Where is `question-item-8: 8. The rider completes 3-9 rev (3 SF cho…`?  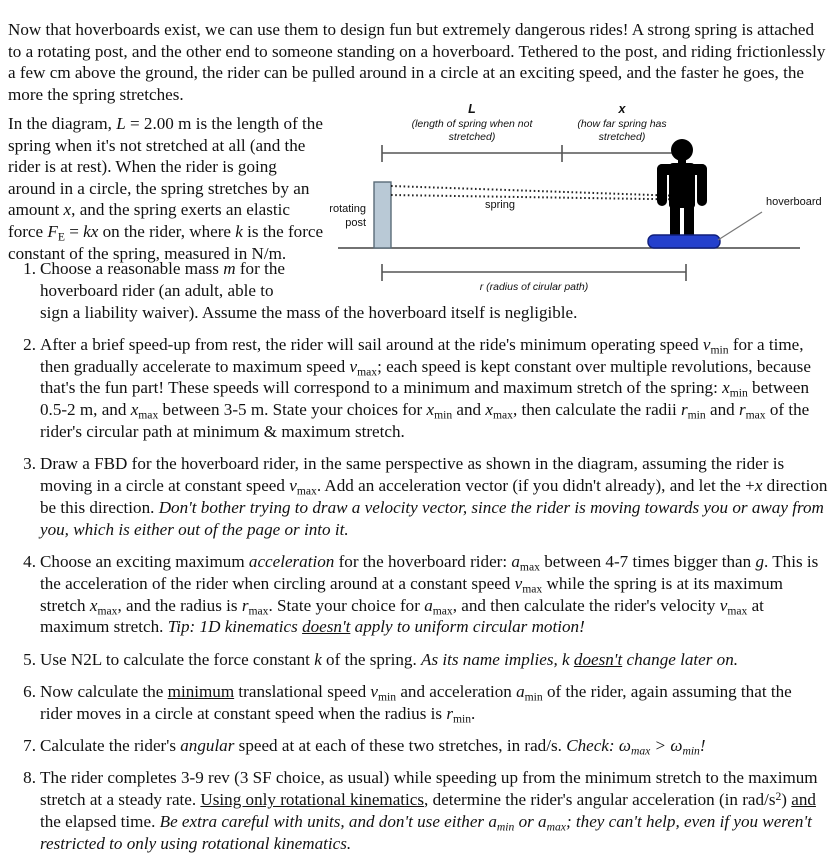
question-item-8: 8. The rider completes 3-9 rev (3 SF cho… is located at coordinates (419, 810).